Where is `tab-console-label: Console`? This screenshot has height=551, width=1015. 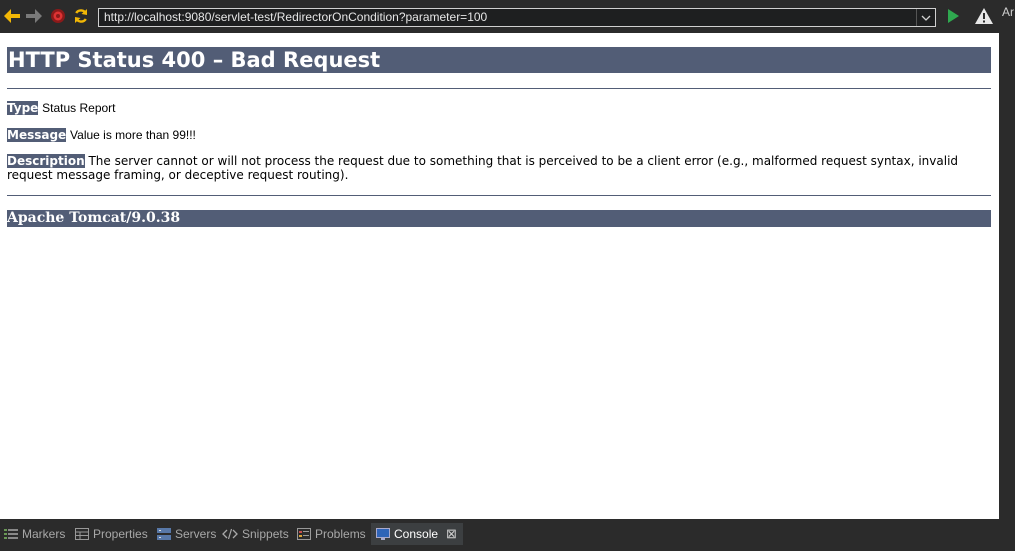 tab-console-label: Console is located at coordinates (416, 534).